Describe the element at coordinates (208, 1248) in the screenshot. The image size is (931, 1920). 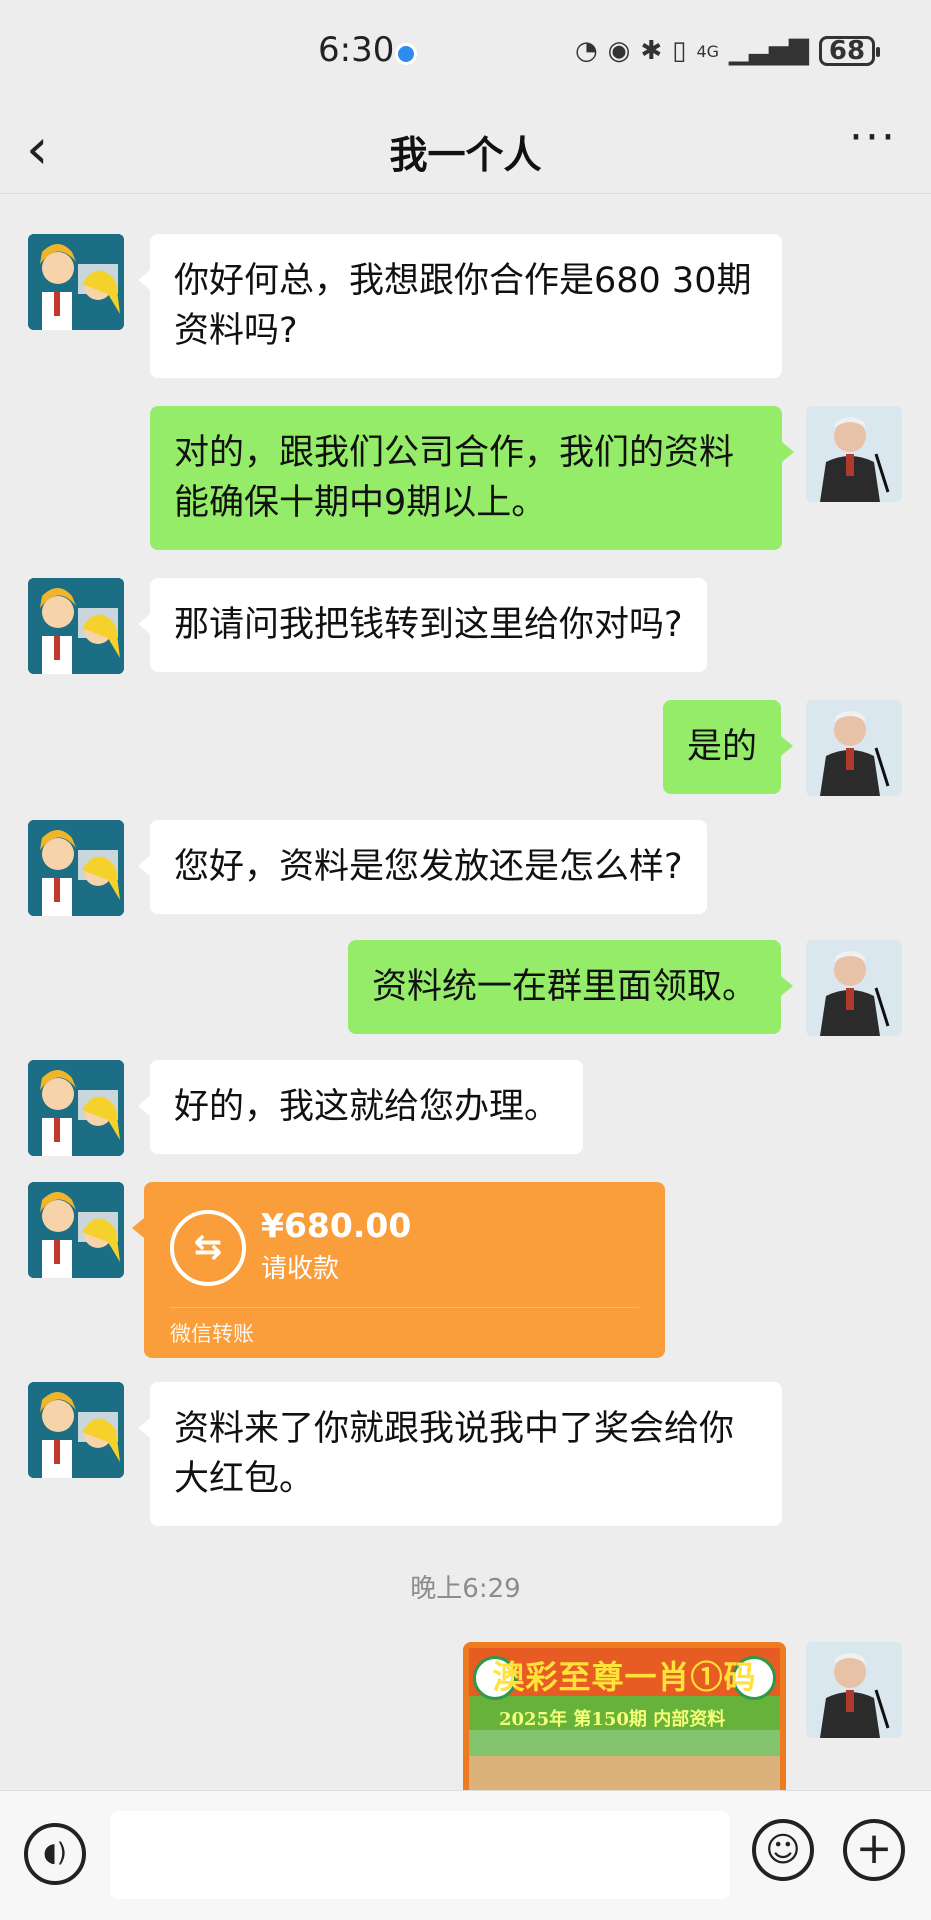
I see `transfer-arrows-icon: ⇆` at that location.